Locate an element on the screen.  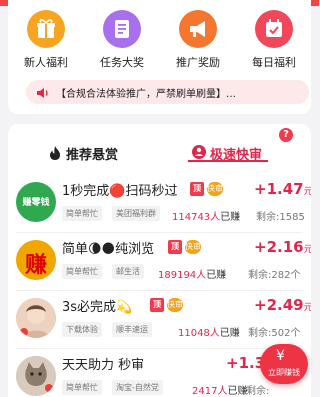
task-avatar: 赚零钱 is located at coordinates (36, 202).